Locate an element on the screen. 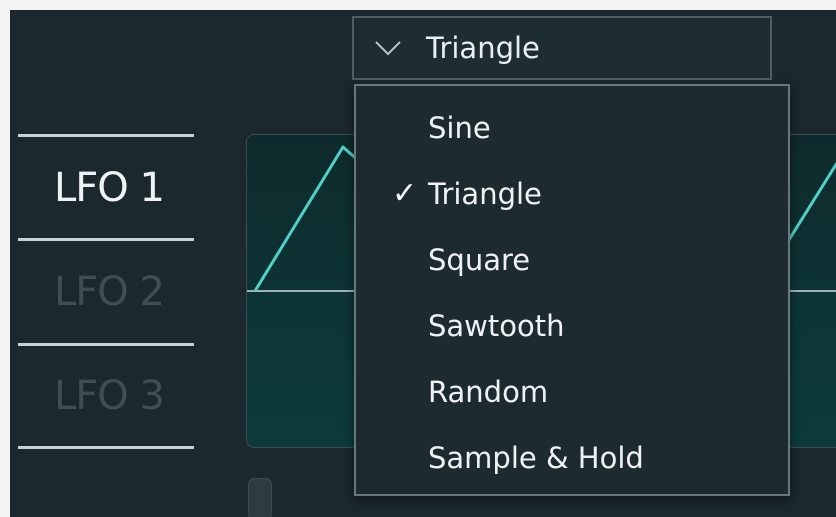  menu-item-sample-and-hold: Sample & Hold is located at coordinates (572, 458).